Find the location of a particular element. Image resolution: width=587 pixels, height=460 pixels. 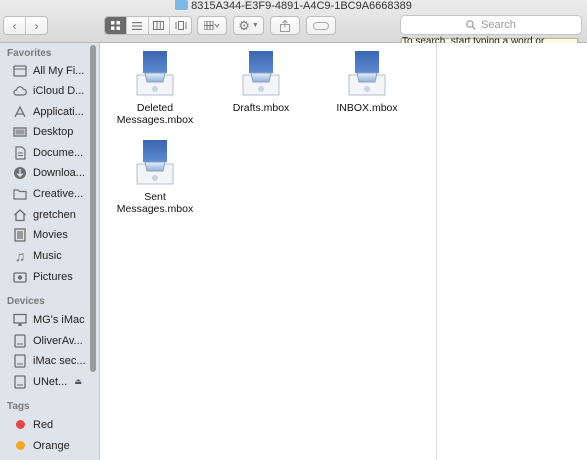

applications-icon is located at coordinates (20, 112).